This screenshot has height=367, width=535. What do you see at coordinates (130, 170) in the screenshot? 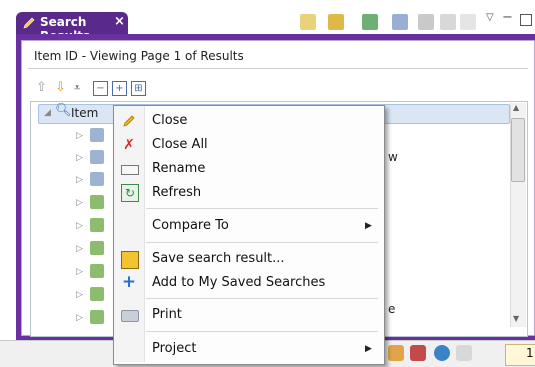
I see `rename-icon` at bounding box center [130, 170].